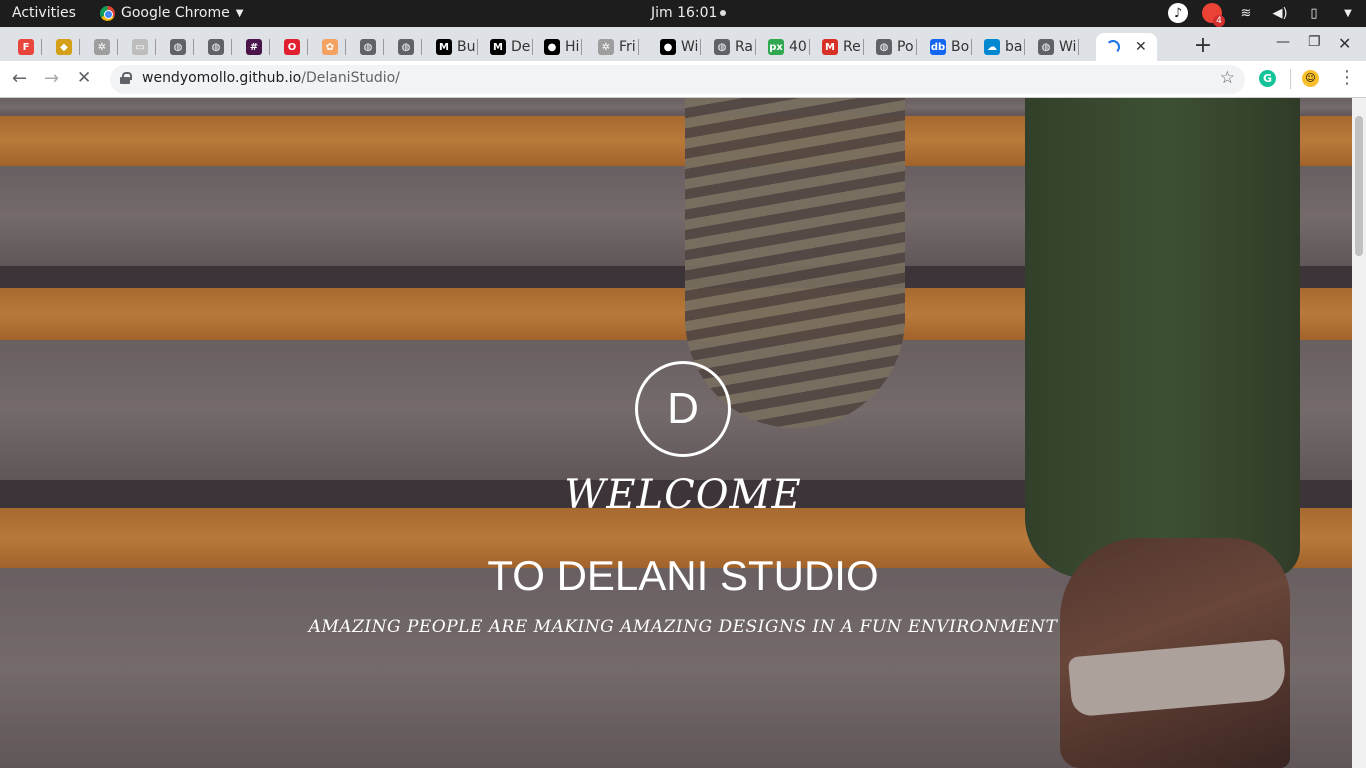 The width and height of the screenshot is (1366, 768). I want to click on emoji-extension-icon: ☺, so click(1310, 78).